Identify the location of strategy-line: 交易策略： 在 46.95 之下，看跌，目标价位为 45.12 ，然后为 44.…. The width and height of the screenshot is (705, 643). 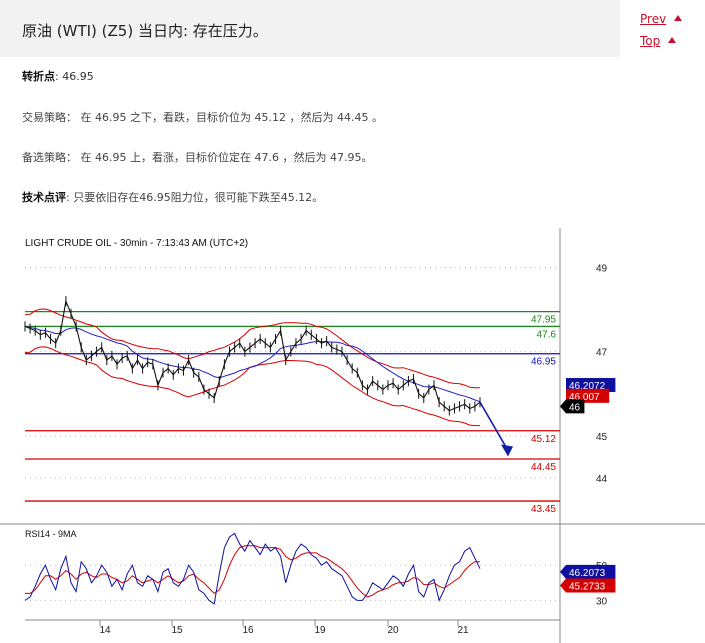
(202, 117).